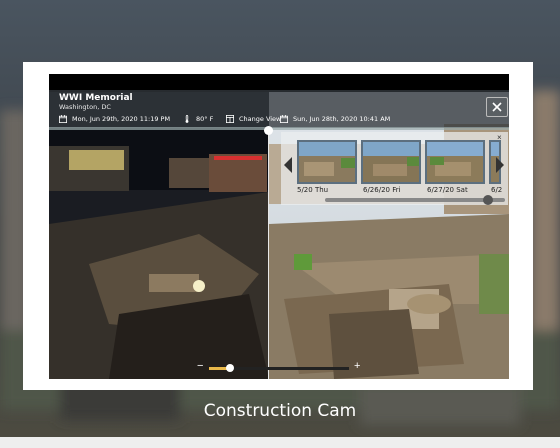 The height and width of the screenshot is (448, 560). I want to click on right-datetime-text: Sun, Jun 28th, 2020 10:41 AM, so click(342, 119).